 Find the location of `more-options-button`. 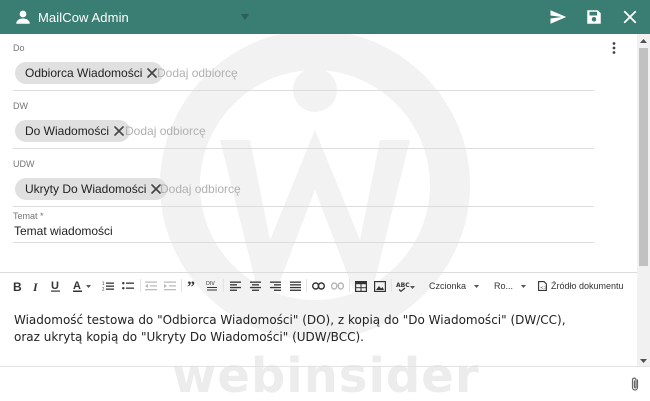

more-options-button is located at coordinates (614, 48).